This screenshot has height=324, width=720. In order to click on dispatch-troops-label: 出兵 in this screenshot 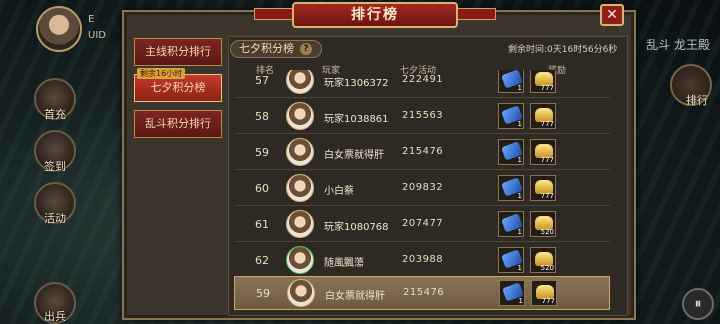, I will do `click(55, 316)`.